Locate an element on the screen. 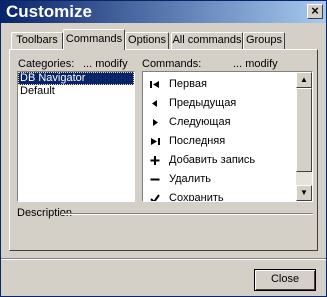  command-item-next: Следующая is located at coordinates (220, 122).